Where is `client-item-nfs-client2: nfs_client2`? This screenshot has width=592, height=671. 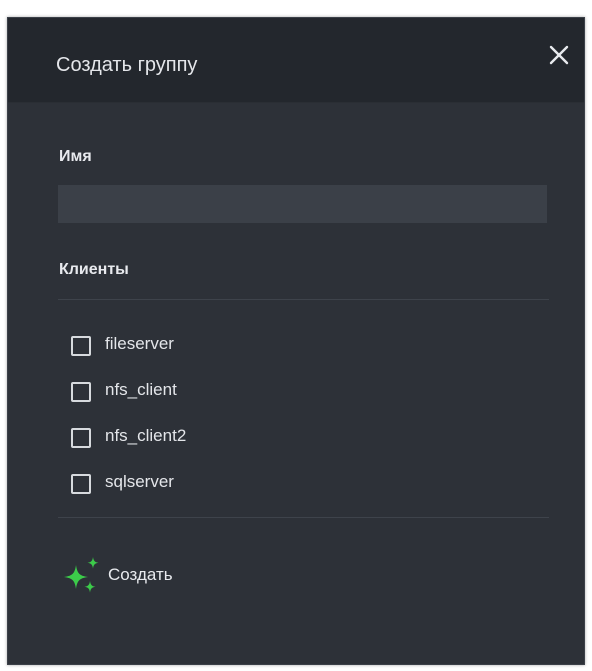 client-item-nfs-client2: nfs_client2 is located at coordinates (128, 438).